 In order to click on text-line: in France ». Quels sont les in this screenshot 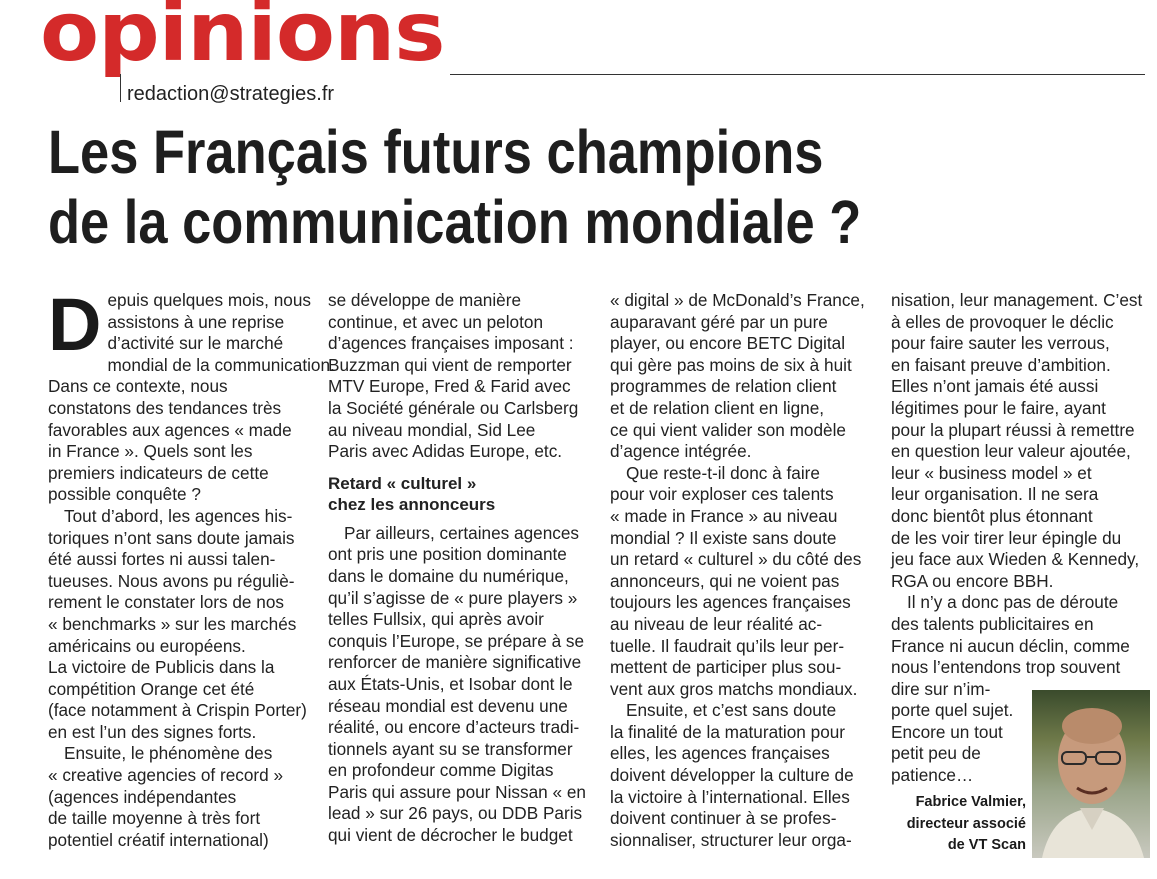, I will do `click(150, 451)`.